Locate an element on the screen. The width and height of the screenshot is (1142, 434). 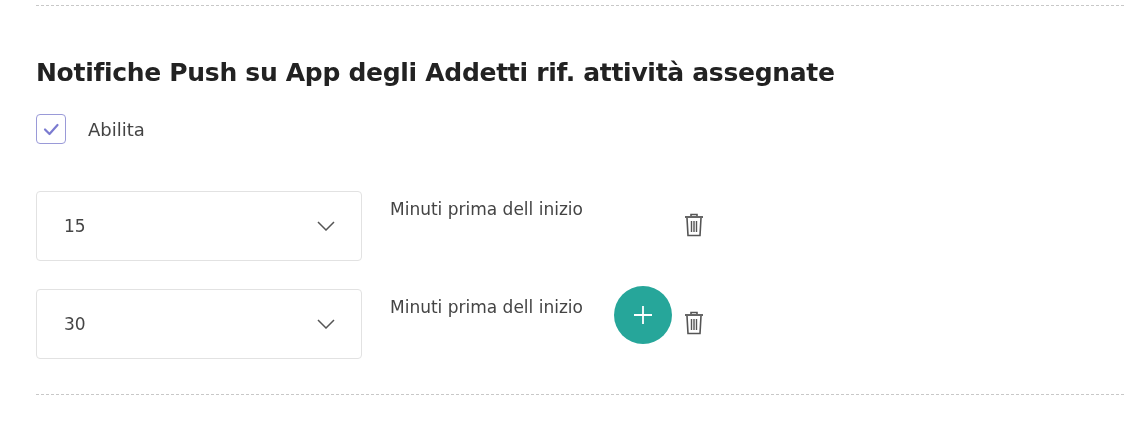
add-button is located at coordinates (643, 315).